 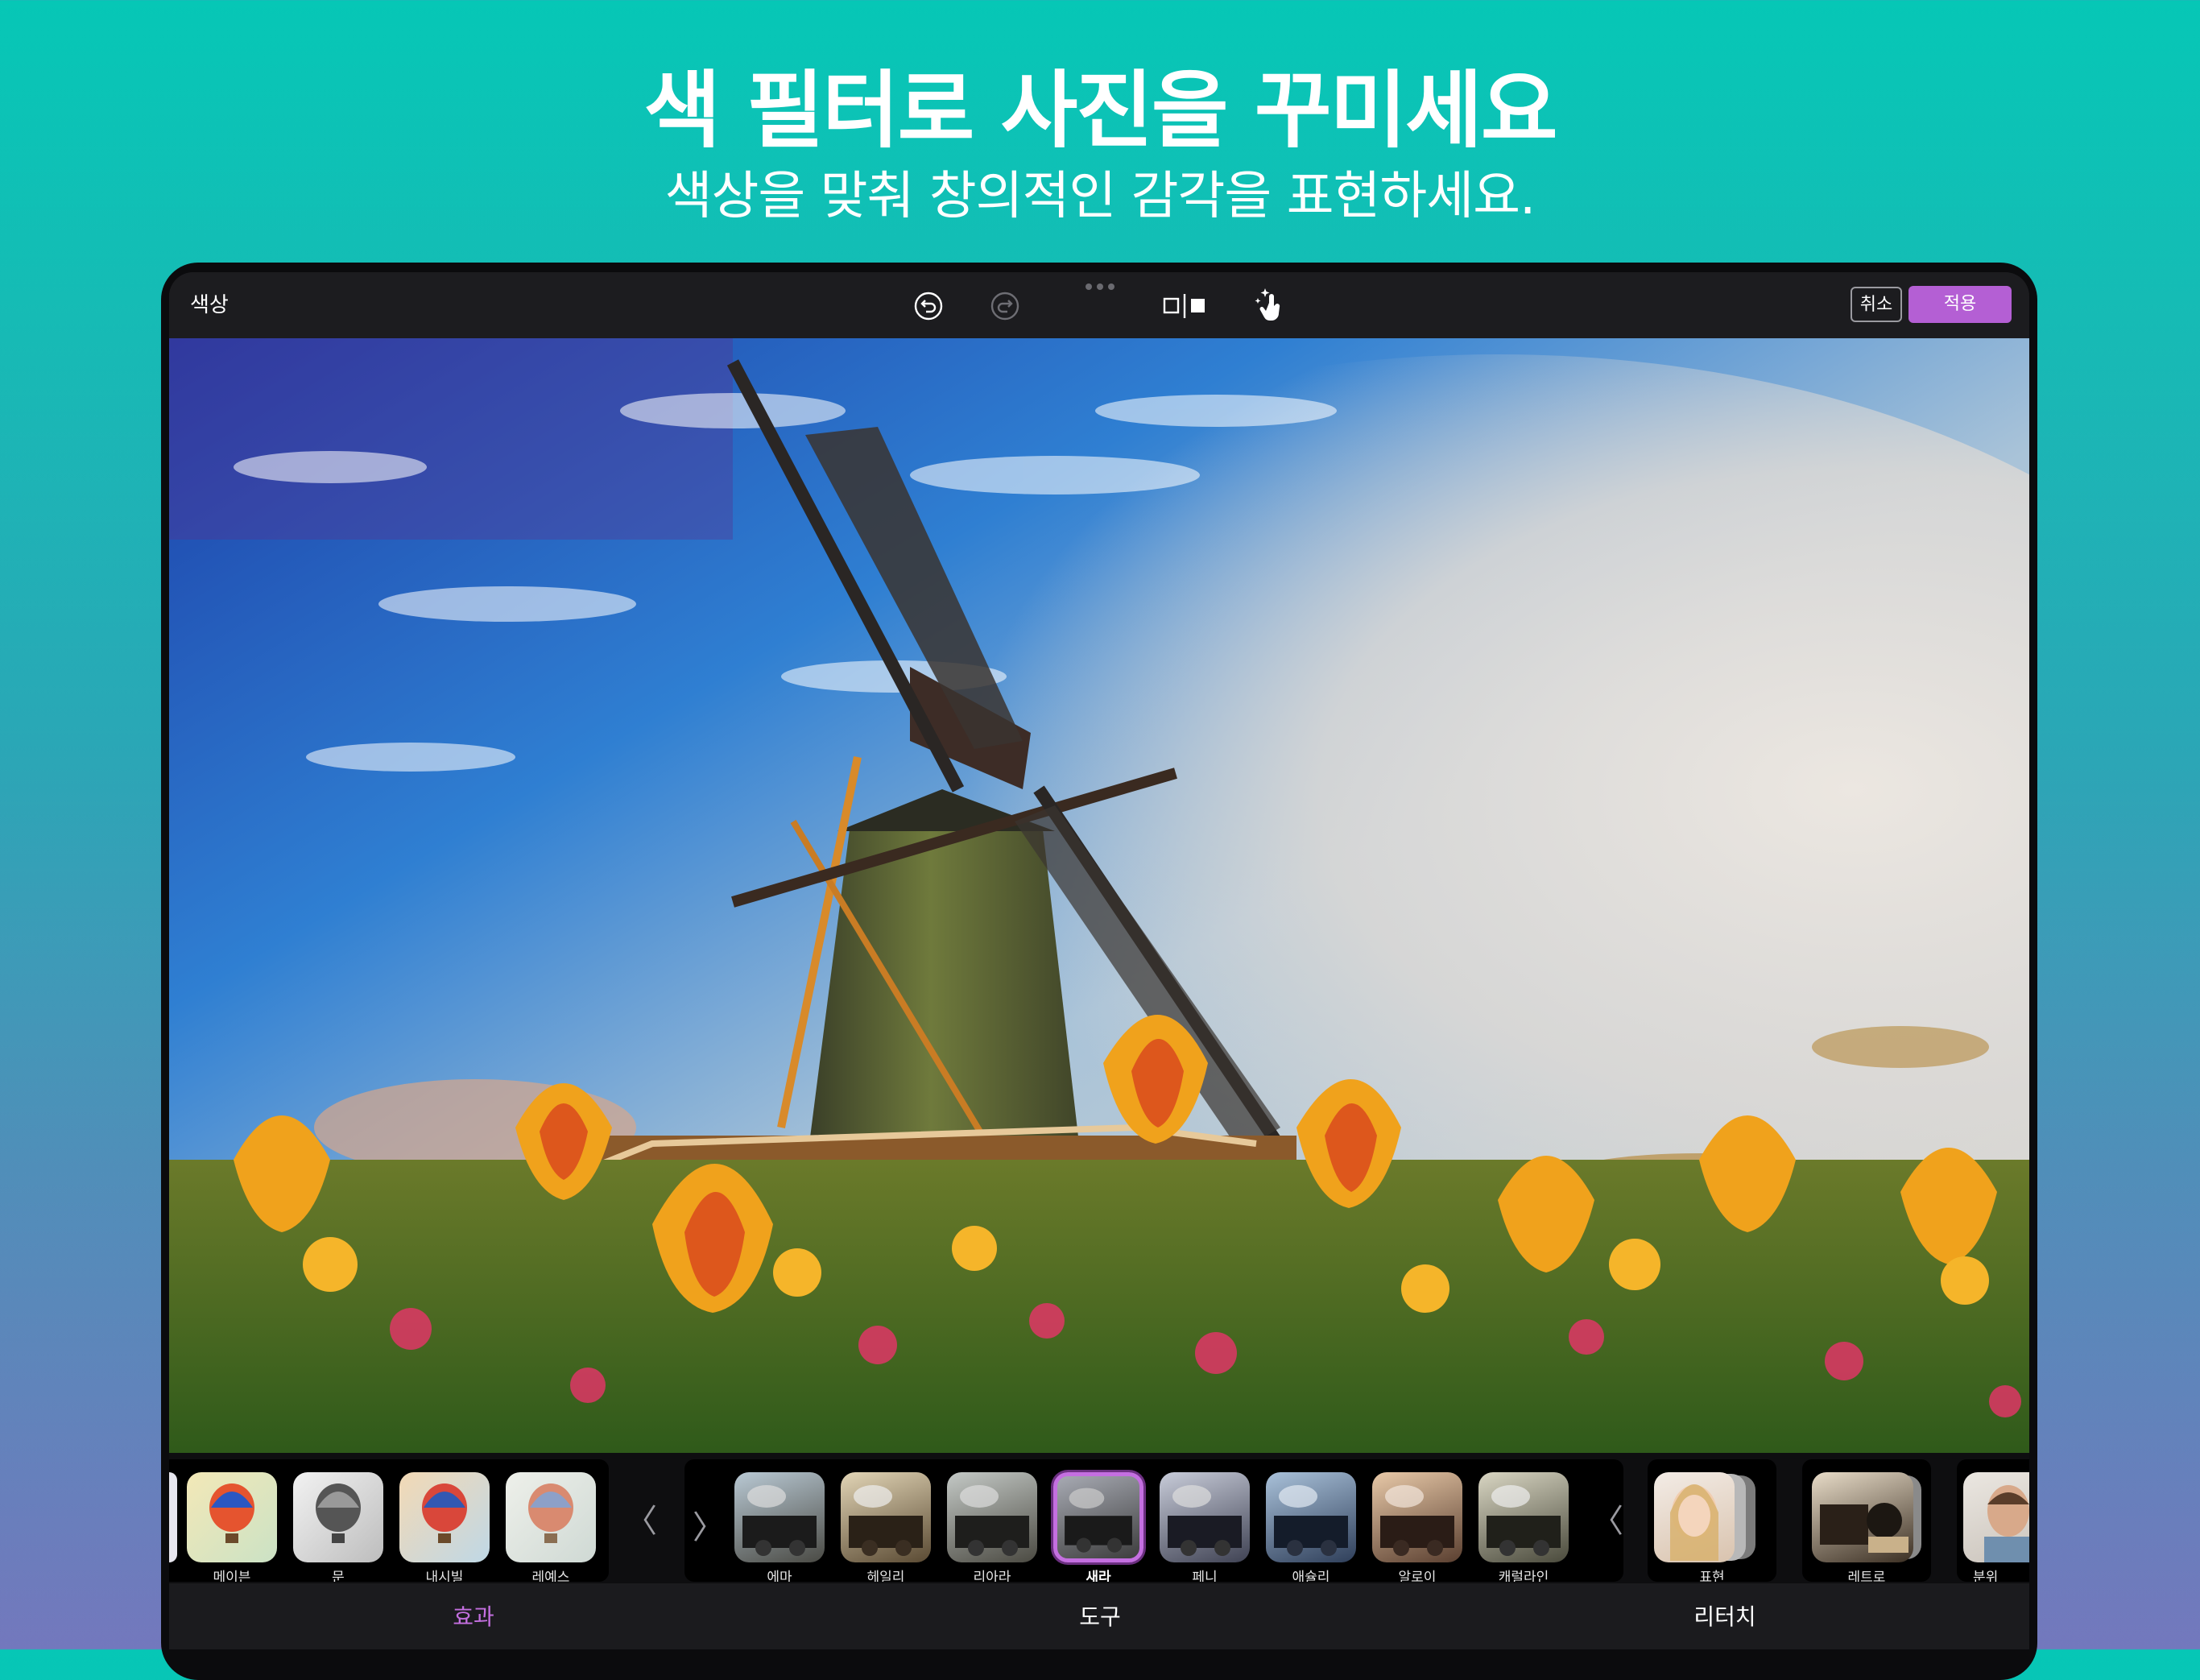 I want to click on drag-grip-icon, so click(x=1102, y=286).